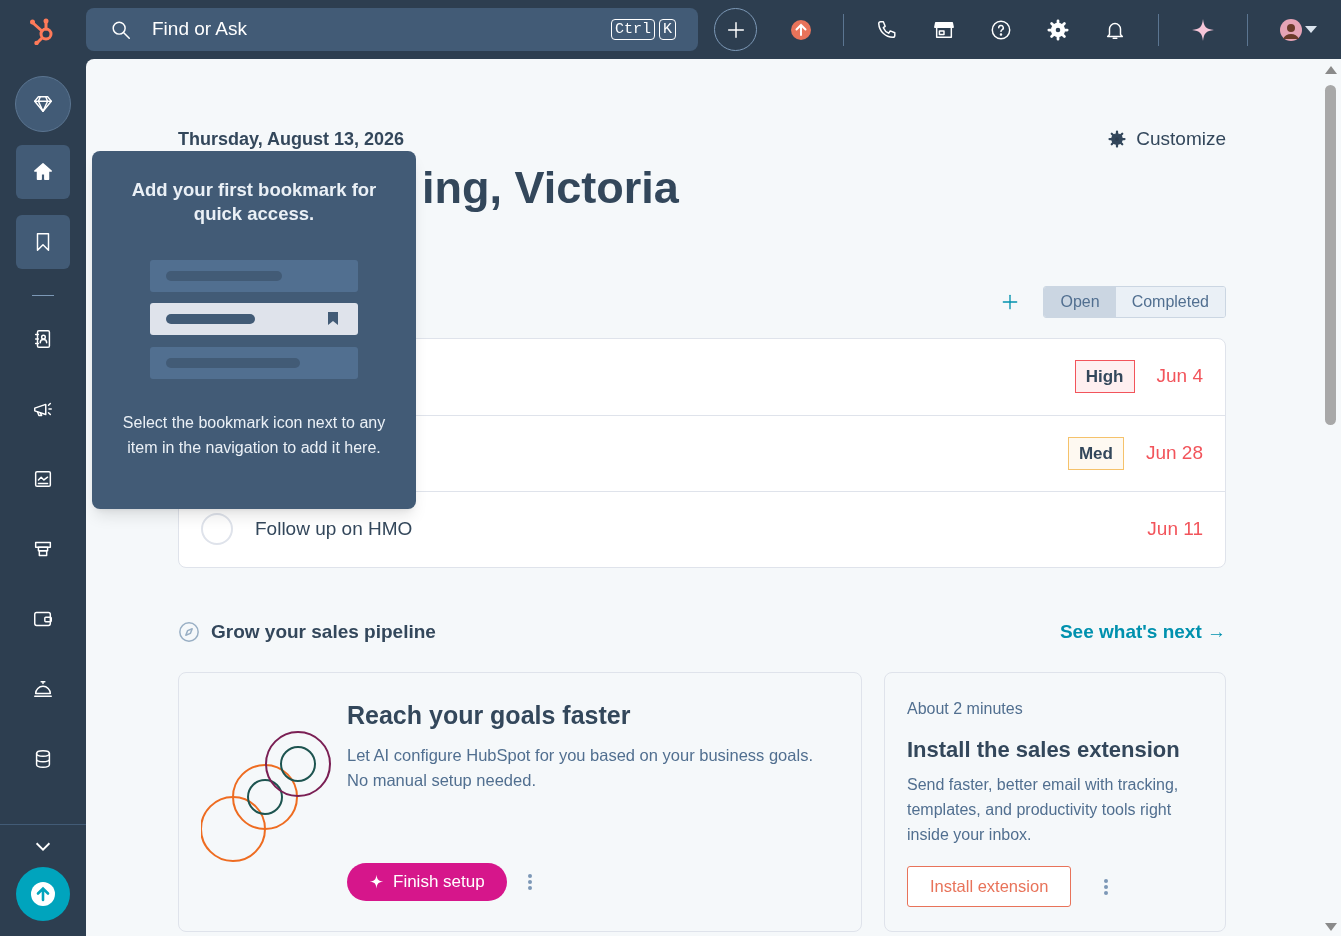 This screenshot has height=936, width=1341. What do you see at coordinates (323, 631) in the screenshot?
I see `section-heading: Grow your sales pipeline` at bounding box center [323, 631].